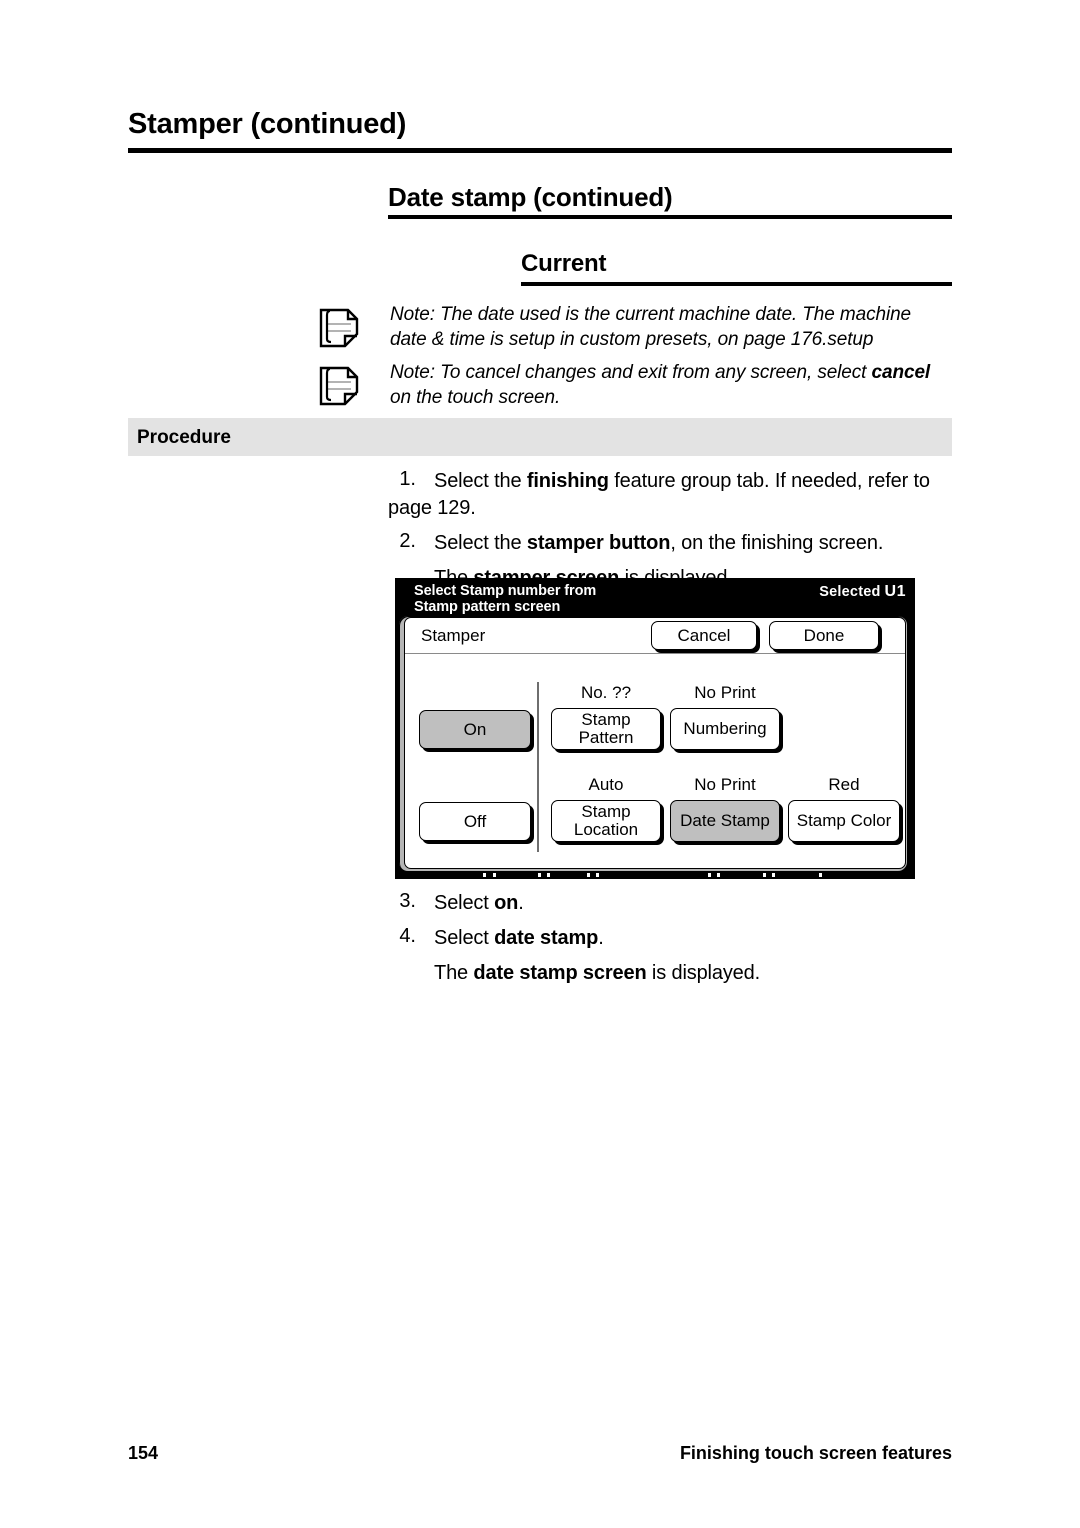 This screenshot has height=1528, width=1080. What do you see at coordinates (606, 692) in the screenshot?
I see `stamp-pattern-caption: No. ??` at bounding box center [606, 692].